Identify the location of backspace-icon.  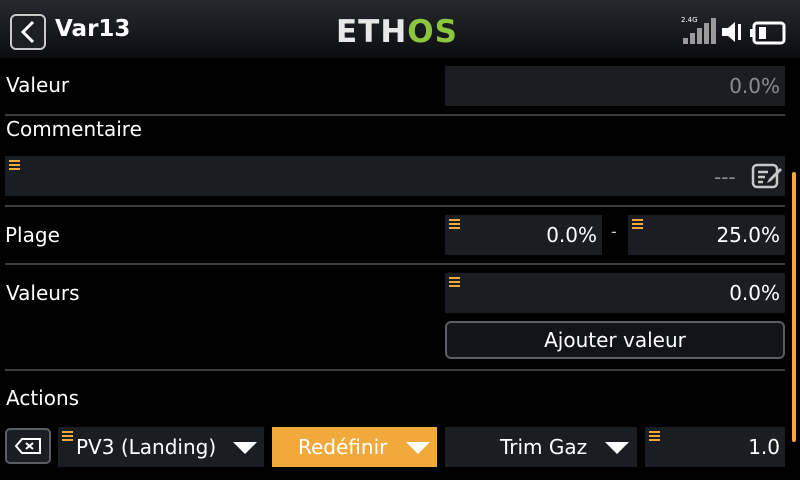
(27, 446).